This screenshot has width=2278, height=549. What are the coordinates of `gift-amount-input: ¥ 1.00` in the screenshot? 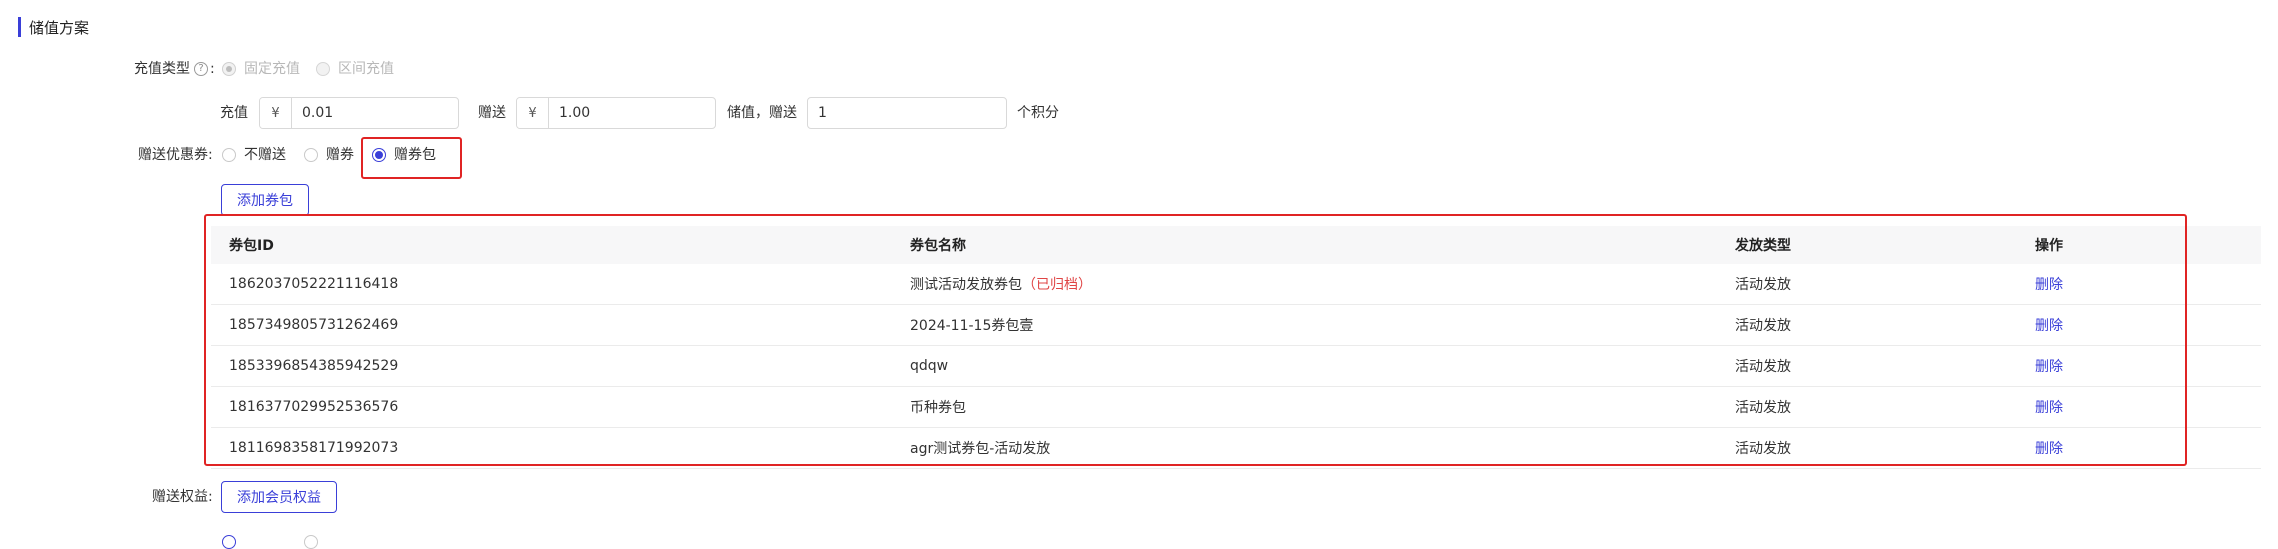 It's located at (616, 113).